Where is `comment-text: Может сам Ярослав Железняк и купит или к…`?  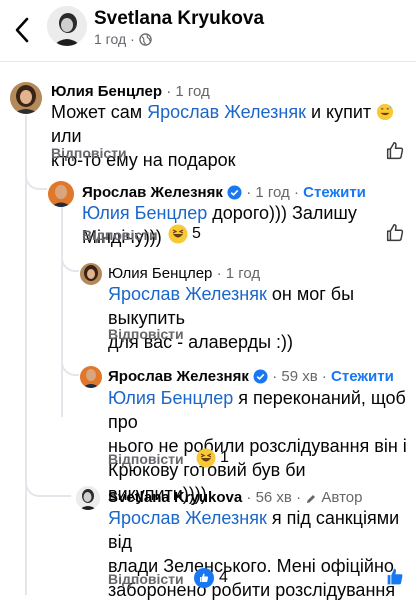 comment-text: Может сам Ярослав Железняк и купит или к… is located at coordinates (228, 136).